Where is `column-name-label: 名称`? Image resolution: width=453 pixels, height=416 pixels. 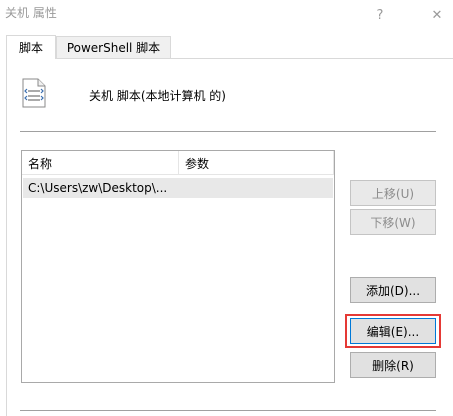
column-name-label: 名称 is located at coordinates (40, 163).